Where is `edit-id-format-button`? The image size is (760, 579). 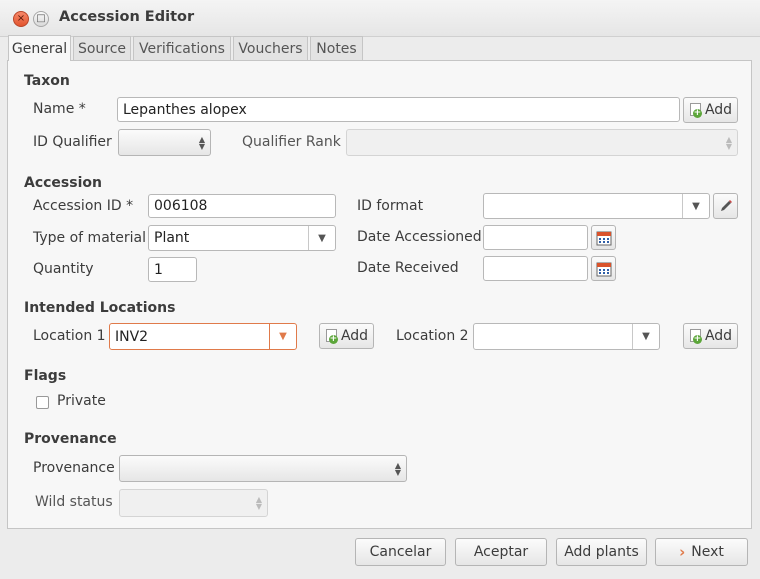 edit-id-format-button is located at coordinates (725, 206).